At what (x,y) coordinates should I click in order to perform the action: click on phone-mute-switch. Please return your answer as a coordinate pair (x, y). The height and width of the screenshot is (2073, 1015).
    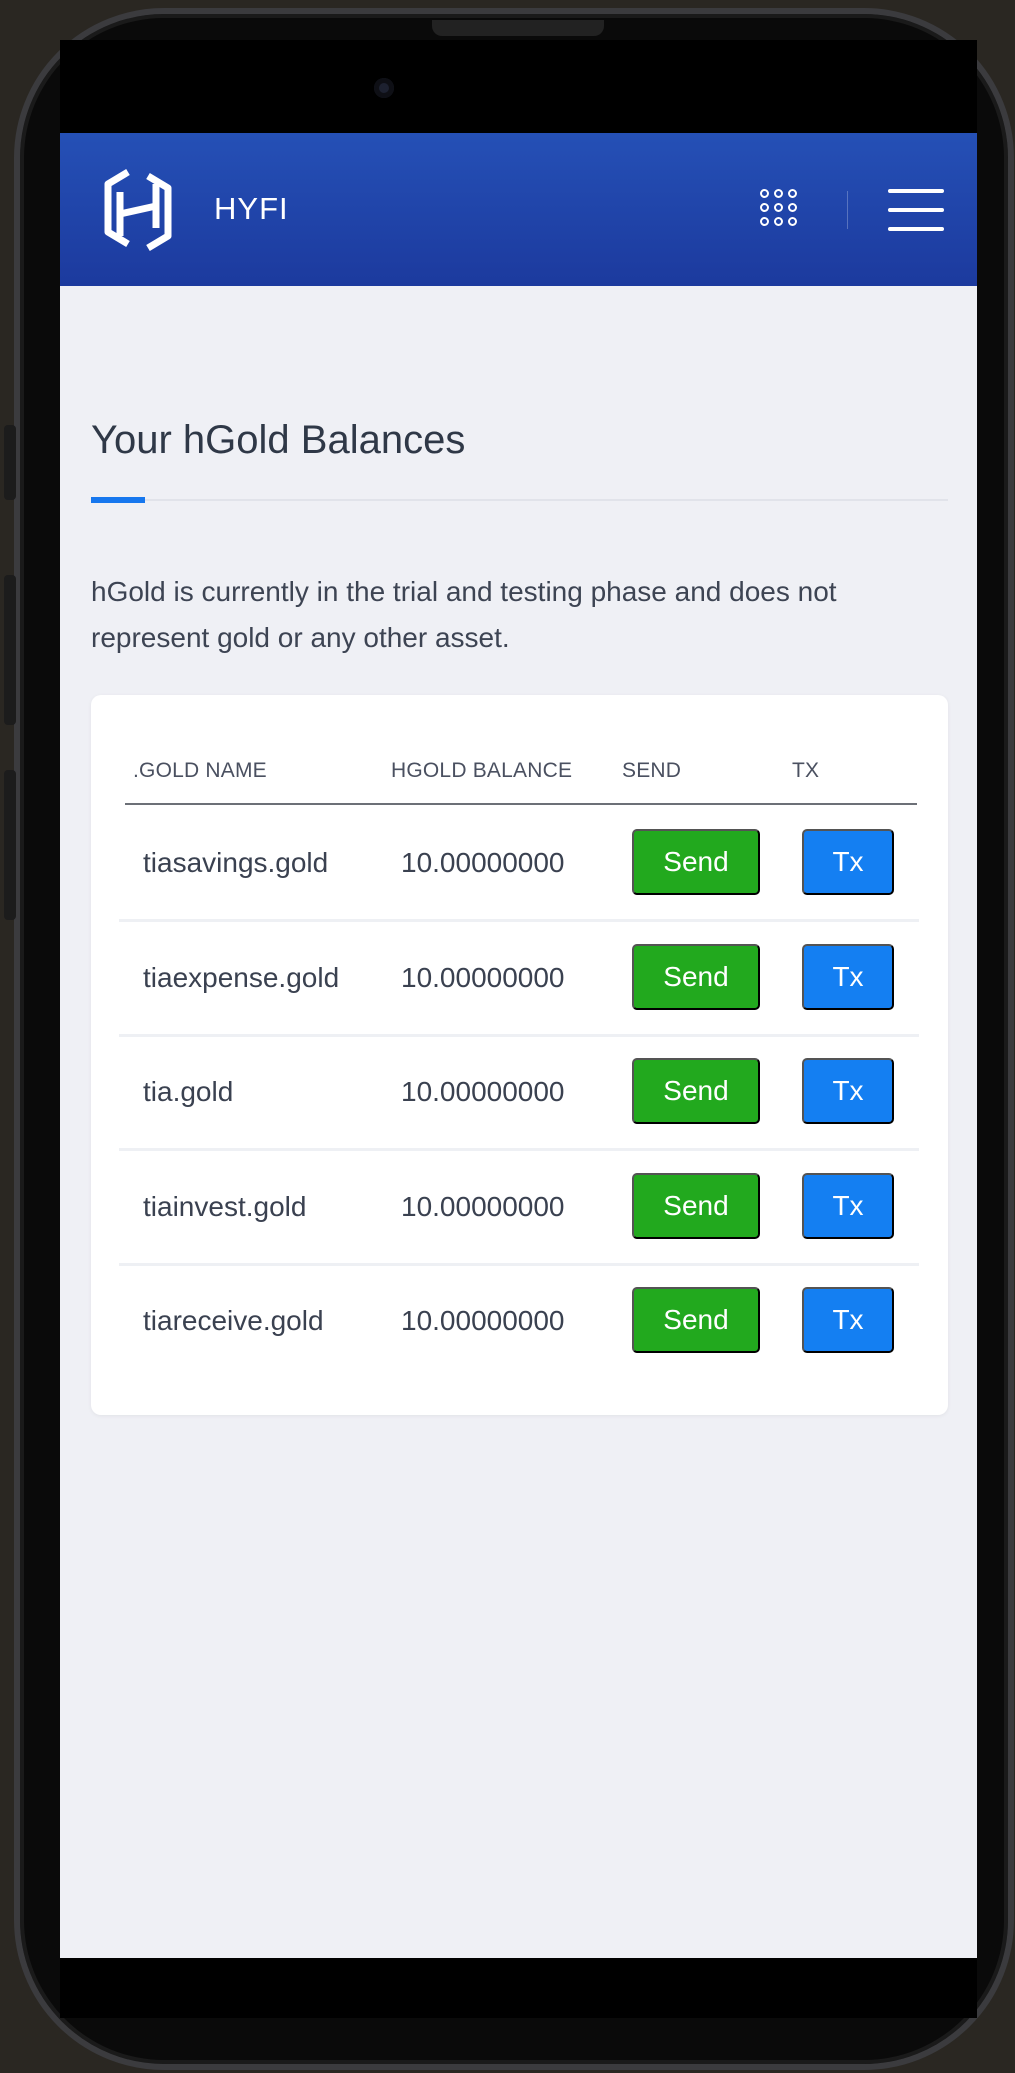
    Looking at the image, I should click on (10, 462).